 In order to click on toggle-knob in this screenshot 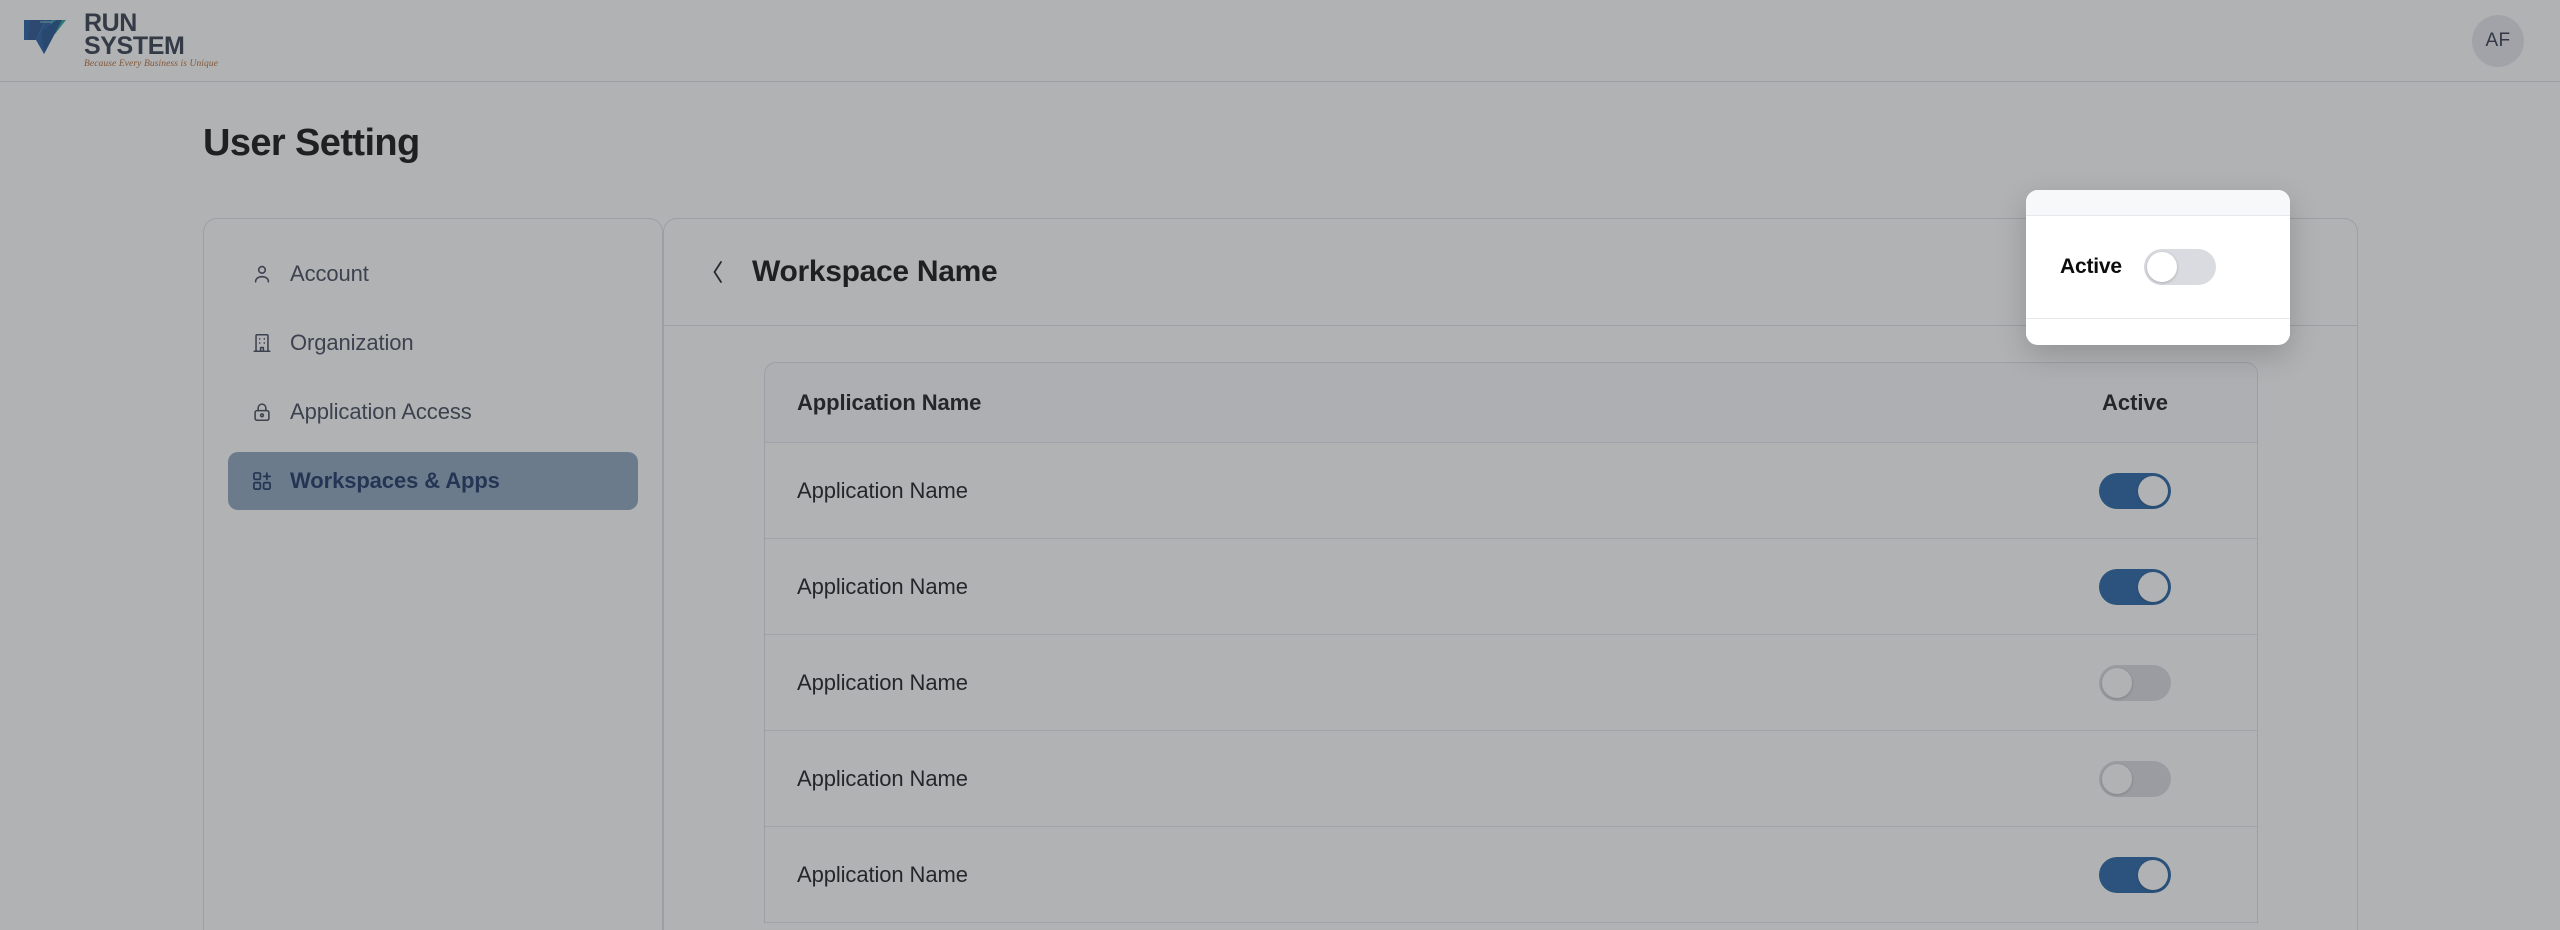, I will do `click(2161, 267)`.